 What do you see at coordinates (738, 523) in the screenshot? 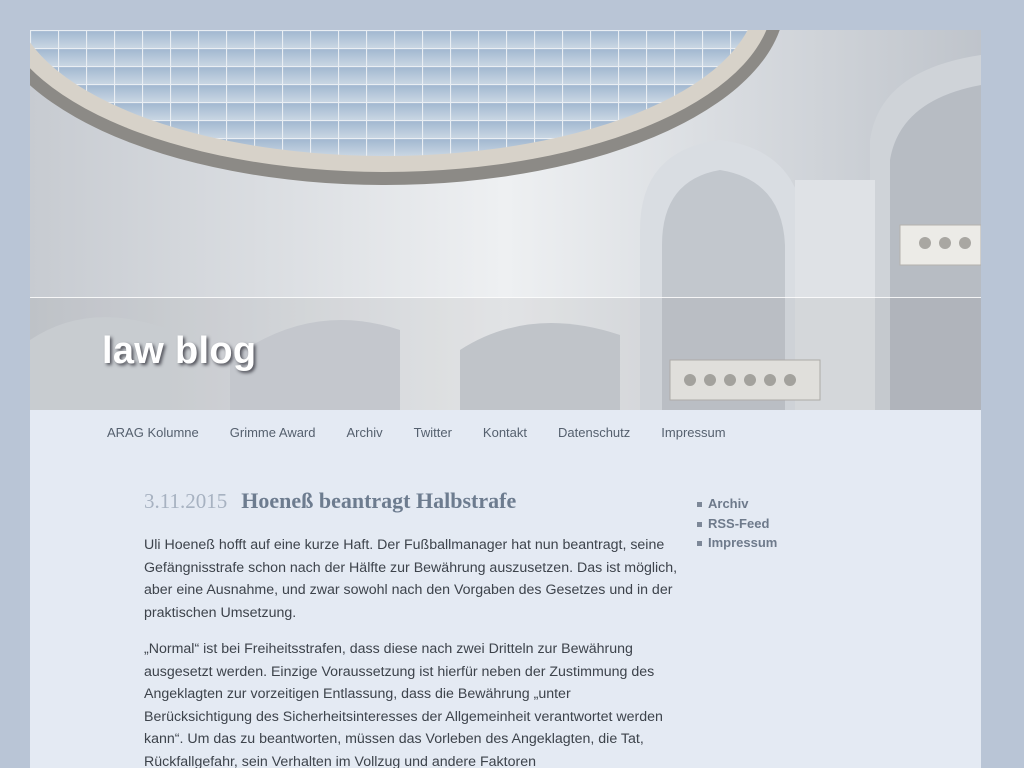
I see `sidebar-link-rss-feed: RSS-Feed` at bounding box center [738, 523].